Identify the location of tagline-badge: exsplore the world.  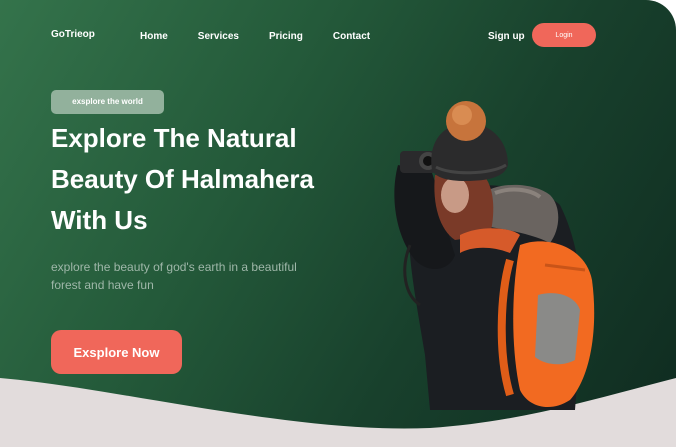
(107, 102).